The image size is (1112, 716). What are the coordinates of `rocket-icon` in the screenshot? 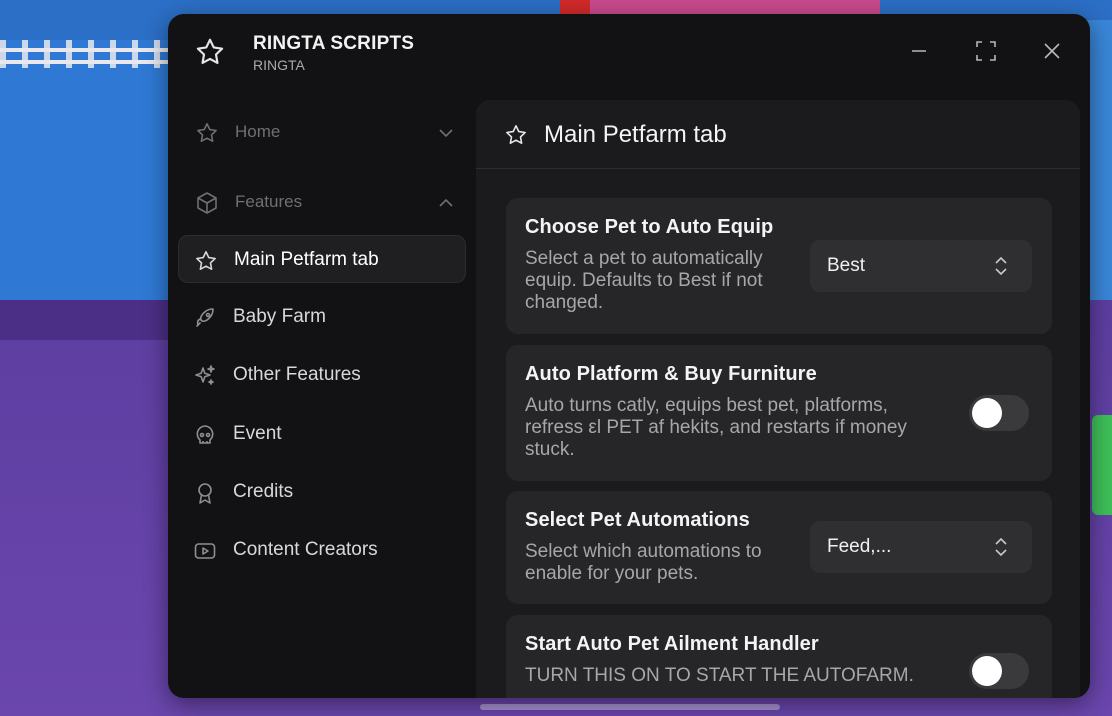 It's located at (205, 318).